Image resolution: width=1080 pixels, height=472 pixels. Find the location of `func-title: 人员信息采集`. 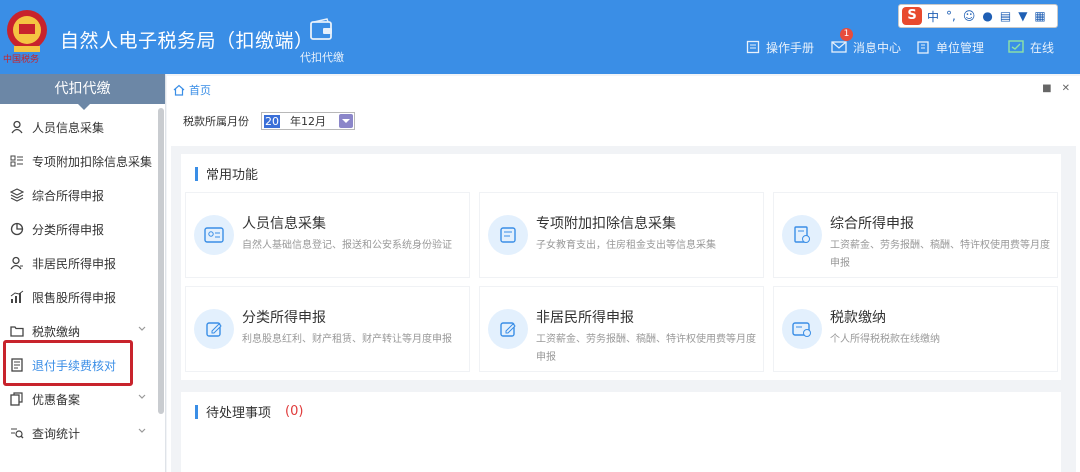

func-title: 人员信息采集 is located at coordinates (284, 224).